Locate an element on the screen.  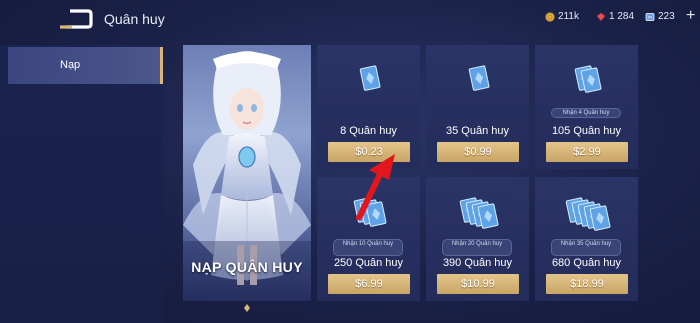
pack-amount: 8 Quân huy is located at coordinates (368, 131).